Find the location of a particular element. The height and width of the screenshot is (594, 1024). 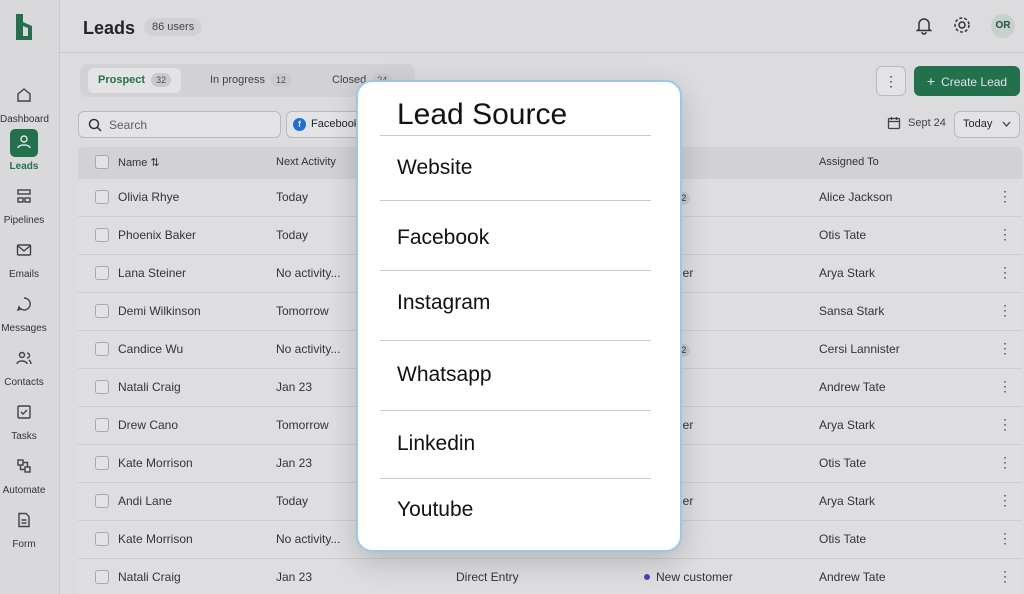

lead-source-option-website: Website is located at coordinates (434, 168).